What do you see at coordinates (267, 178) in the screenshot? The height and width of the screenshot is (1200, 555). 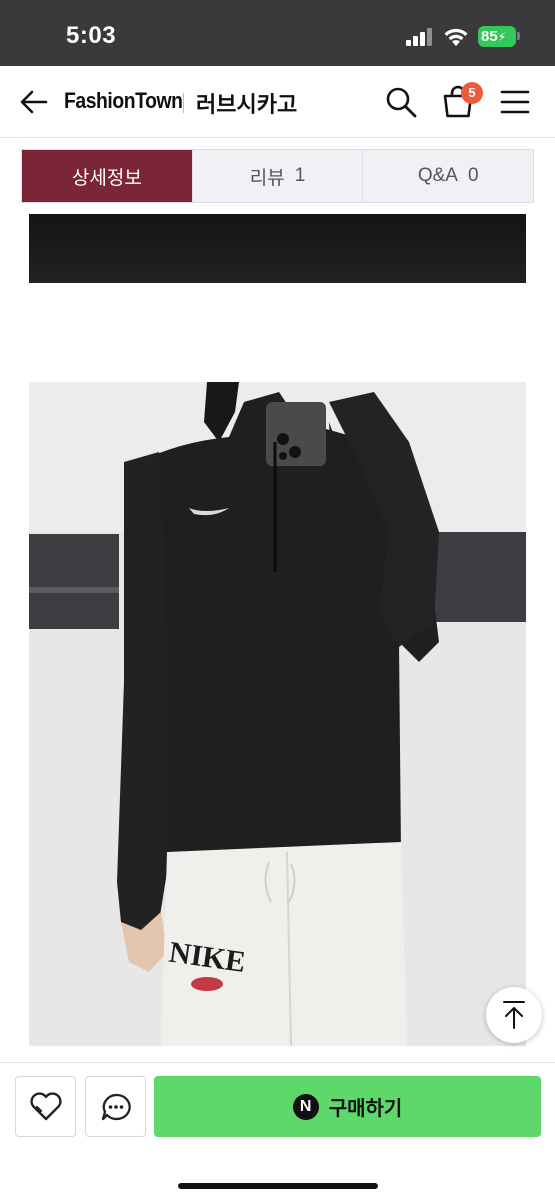 I see `tab-reviews-label: 리뷰` at bounding box center [267, 178].